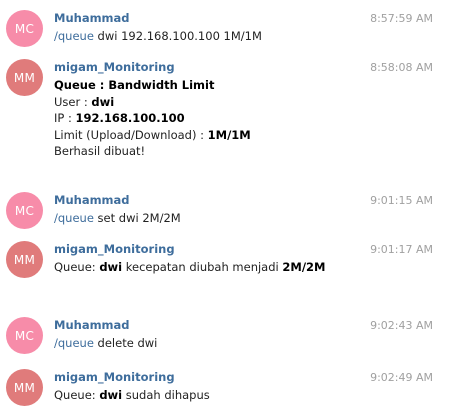 This screenshot has width=452, height=411. Describe the element at coordinates (73, 101) in the screenshot. I see `text: User :` at that location.